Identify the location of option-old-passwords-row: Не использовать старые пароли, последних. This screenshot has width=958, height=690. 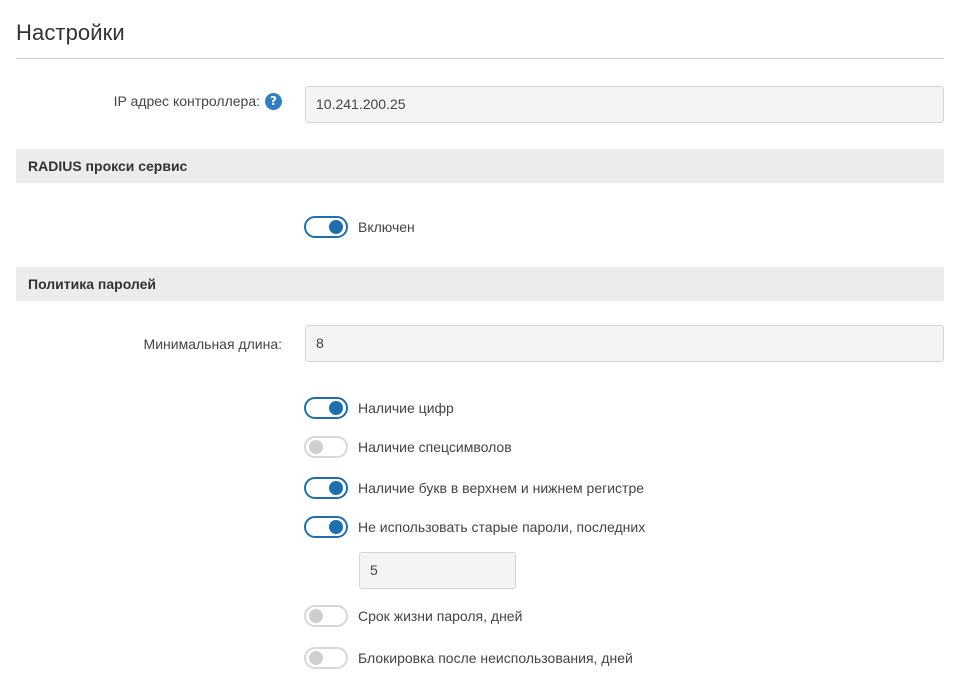
(474, 527).